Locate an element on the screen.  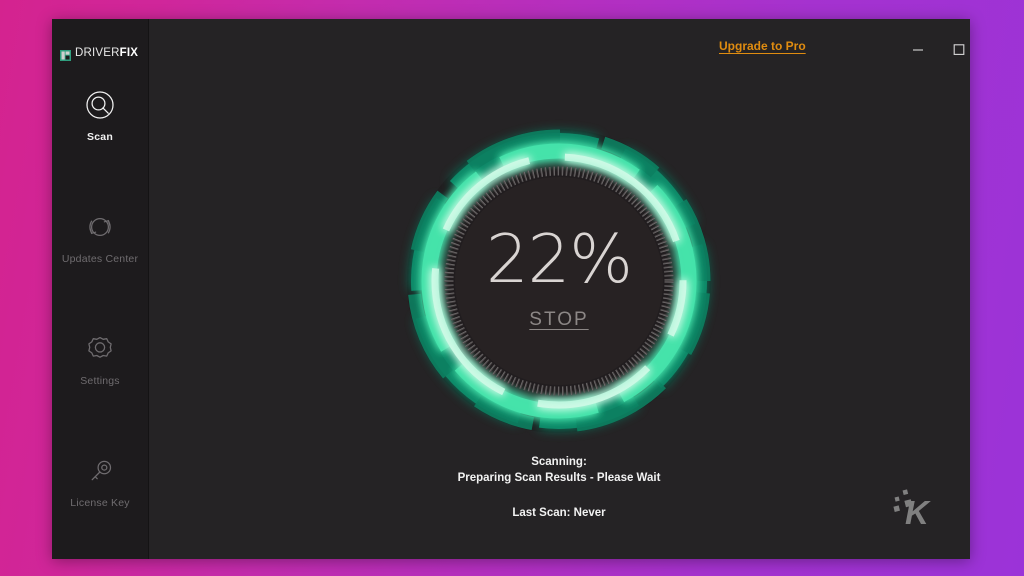
sidebar-item-label: Settings is located at coordinates (100, 381).